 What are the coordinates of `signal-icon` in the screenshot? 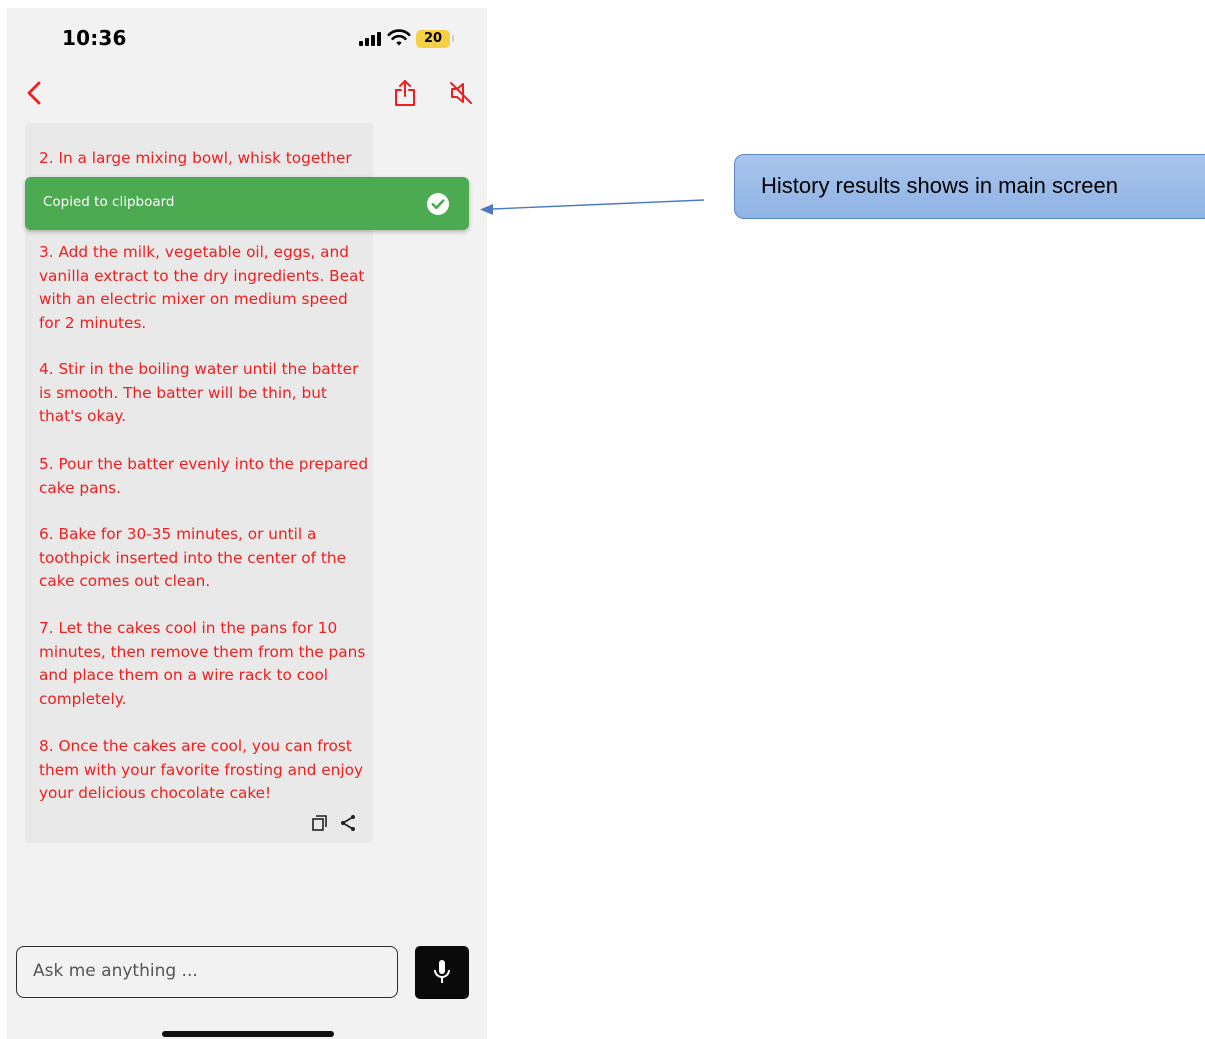 It's located at (370, 39).